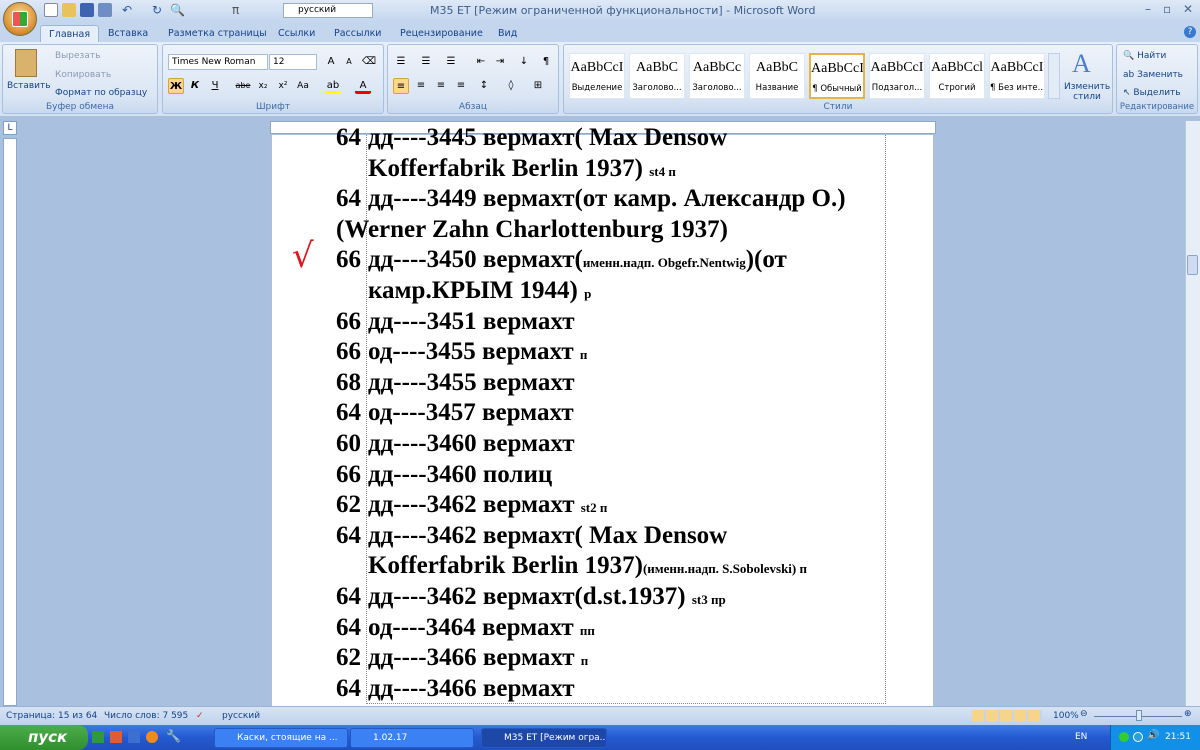  Describe the element at coordinates (1188, 714) in the screenshot. I see `zoom-in-icon: ⊕` at that location.